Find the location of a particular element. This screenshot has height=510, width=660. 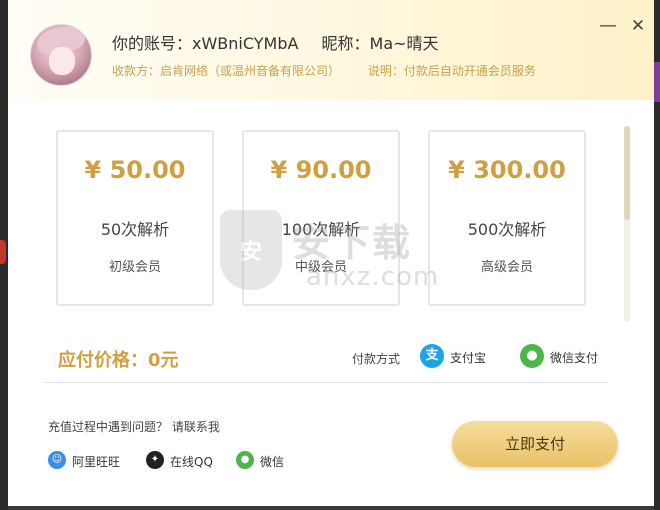

plan-count: 100次解析 is located at coordinates (321, 229).